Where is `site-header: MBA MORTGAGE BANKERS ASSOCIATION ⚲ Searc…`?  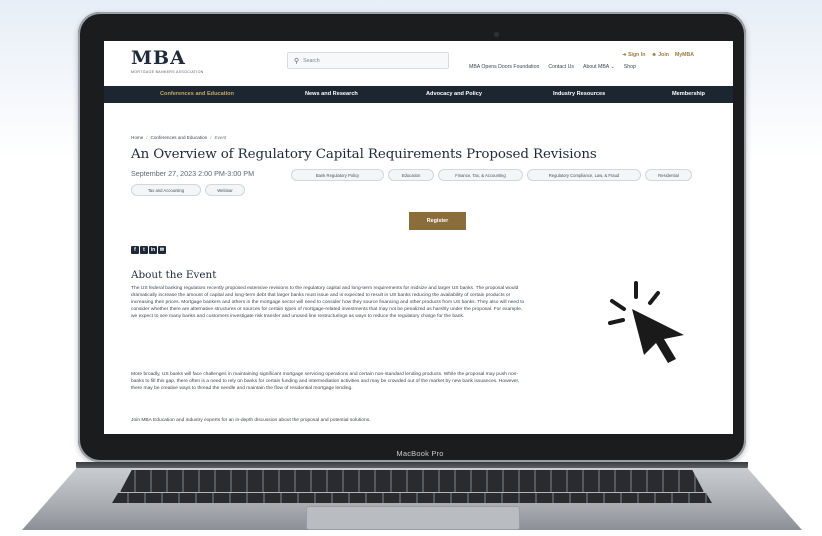
site-header: MBA MORTGAGE BANKERS ASSOCIATION ⚲ Searc… is located at coordinates (418, 62).